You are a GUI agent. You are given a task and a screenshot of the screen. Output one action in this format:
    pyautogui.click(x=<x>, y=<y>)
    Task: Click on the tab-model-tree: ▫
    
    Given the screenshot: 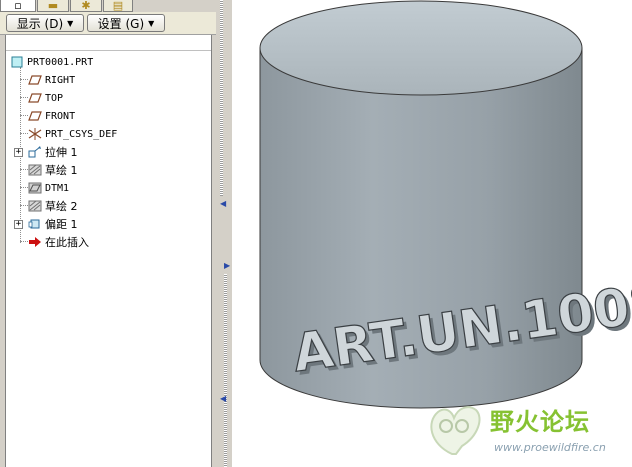 What is the action you would take?
    pyautogui.click(x=18, y=6)
    